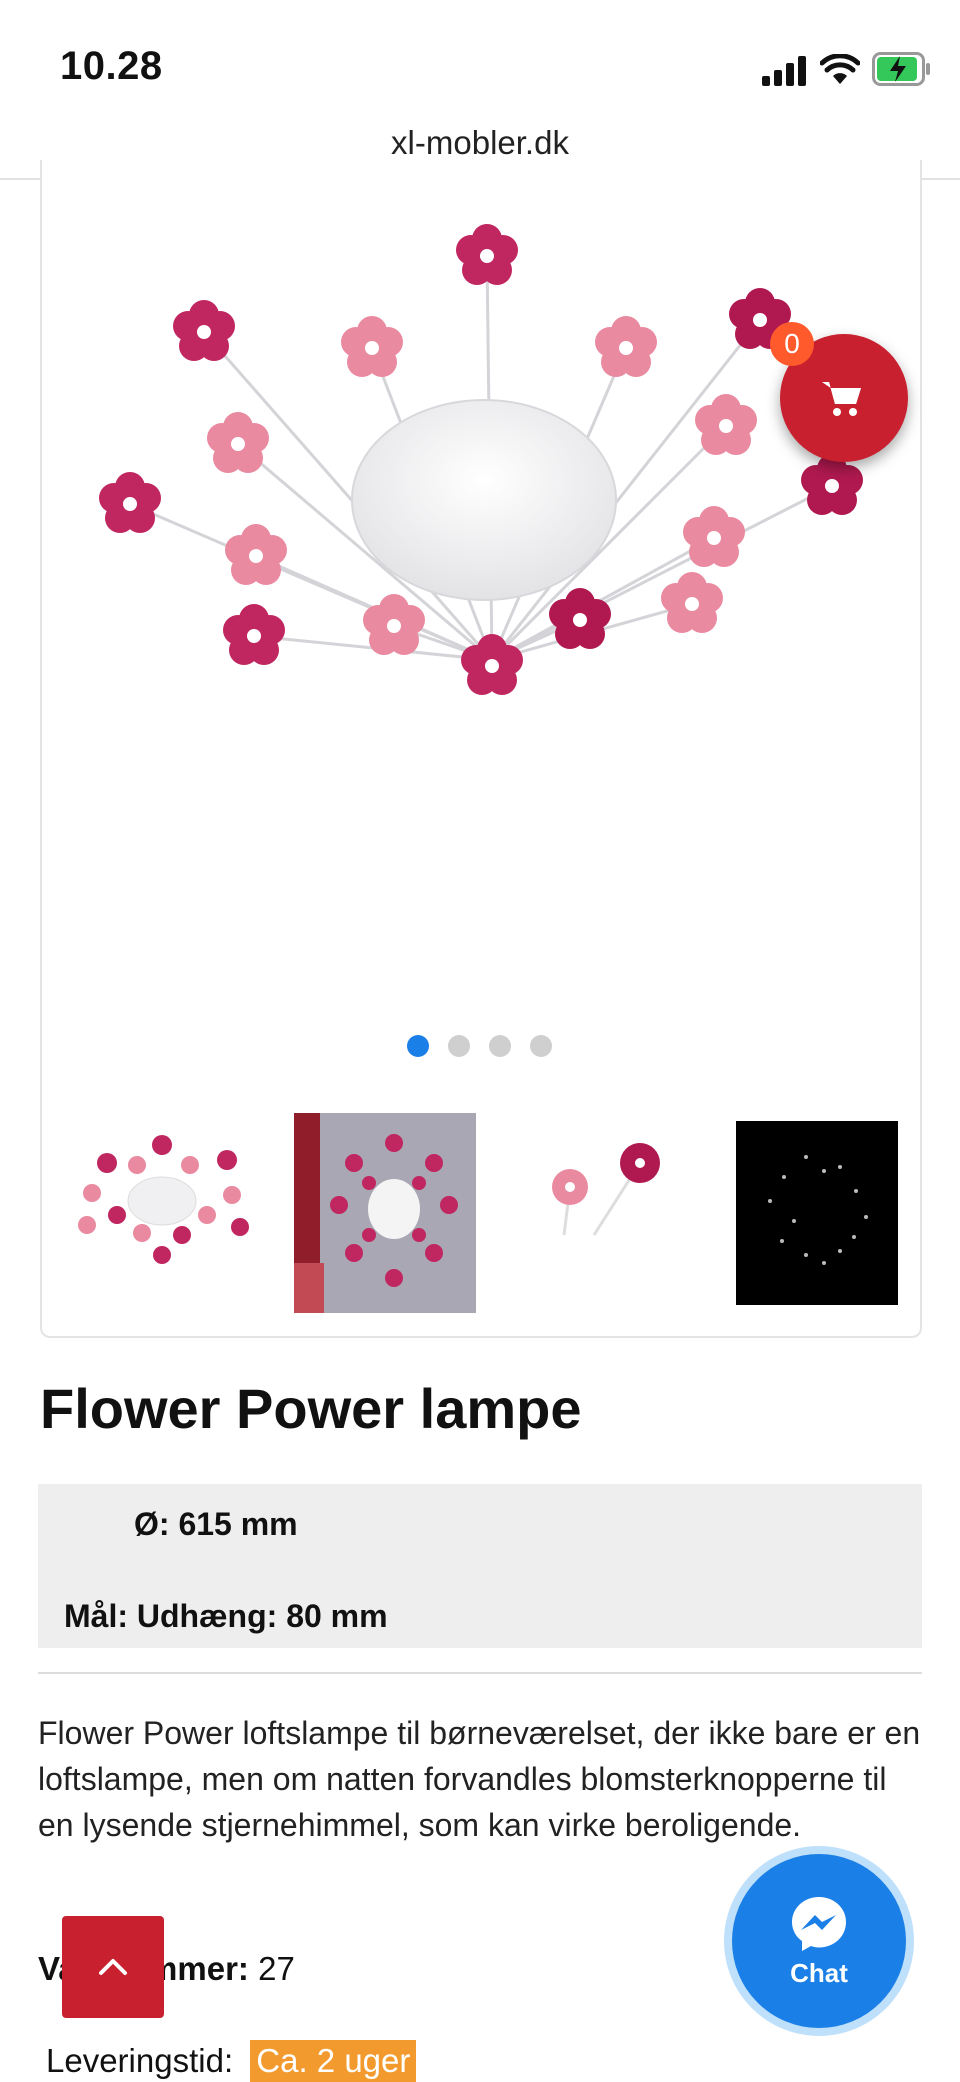  I want to click on chat-button: Chat, so click(819, 1941).